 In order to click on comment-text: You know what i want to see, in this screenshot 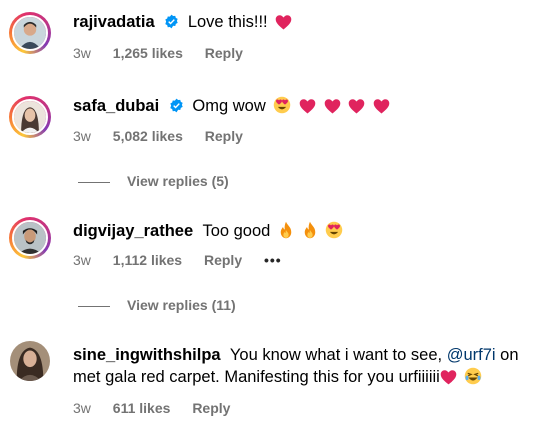, I will do `click(336, 355)`.